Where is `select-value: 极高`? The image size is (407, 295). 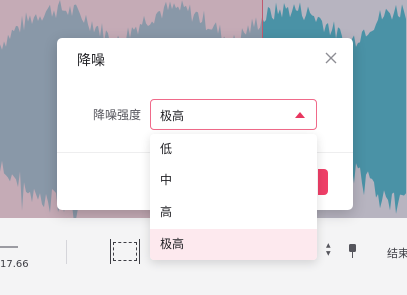 select-value: 极高 is located at coordinates (172, 116).